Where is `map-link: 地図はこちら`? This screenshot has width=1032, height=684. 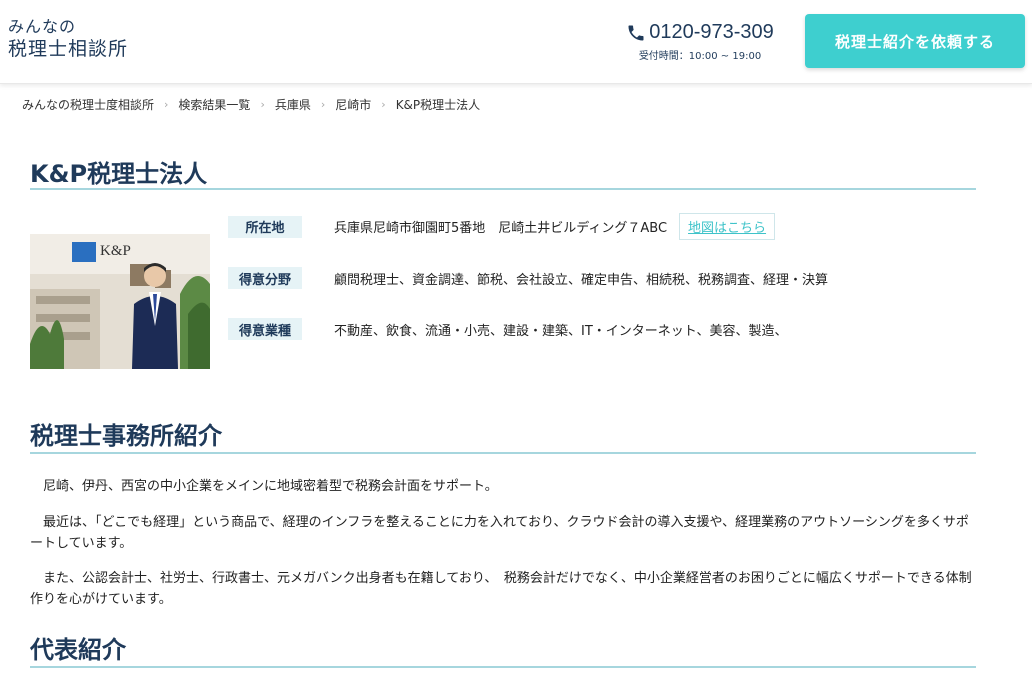
map-link: 地図はこちら is located at coordinates (727, 226).